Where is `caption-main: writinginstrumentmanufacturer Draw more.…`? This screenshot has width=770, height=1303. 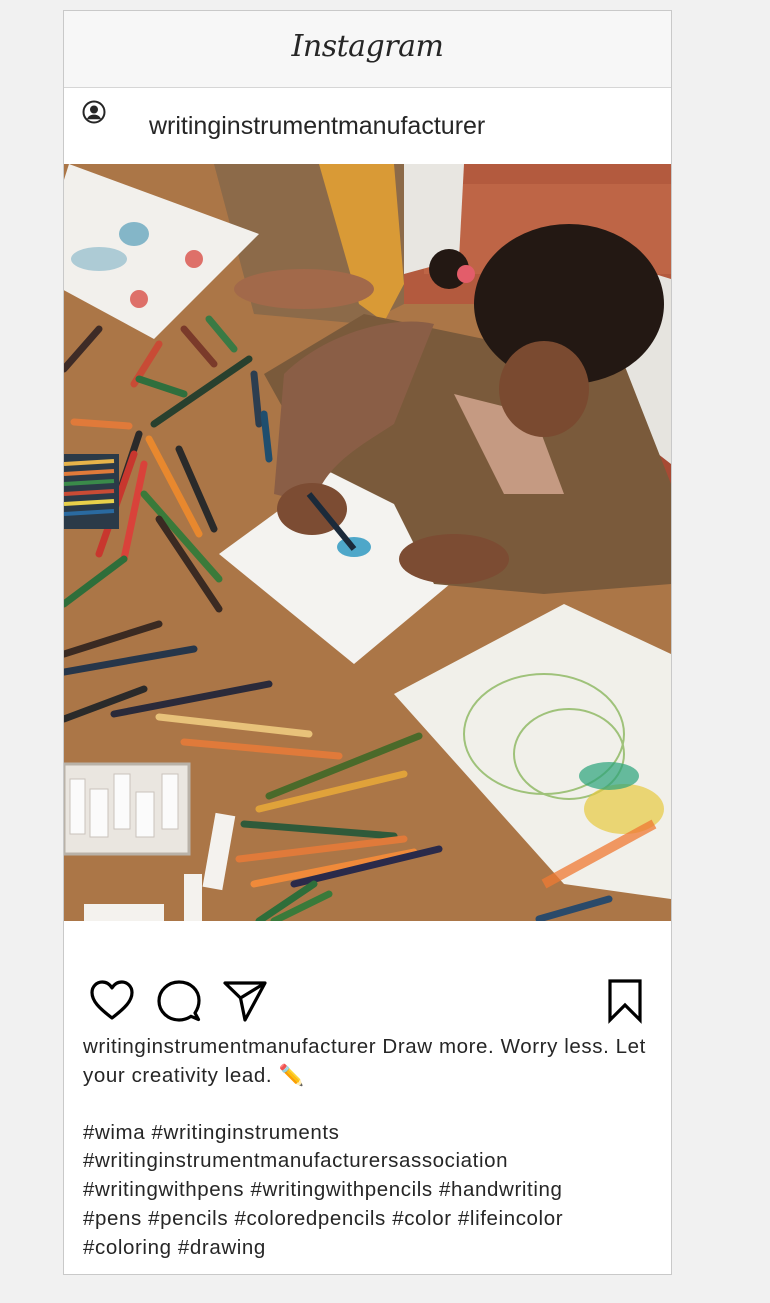
caption-main: writinginstrumentmanufacturer Draw more.… is located at coordinates (373, 1062).